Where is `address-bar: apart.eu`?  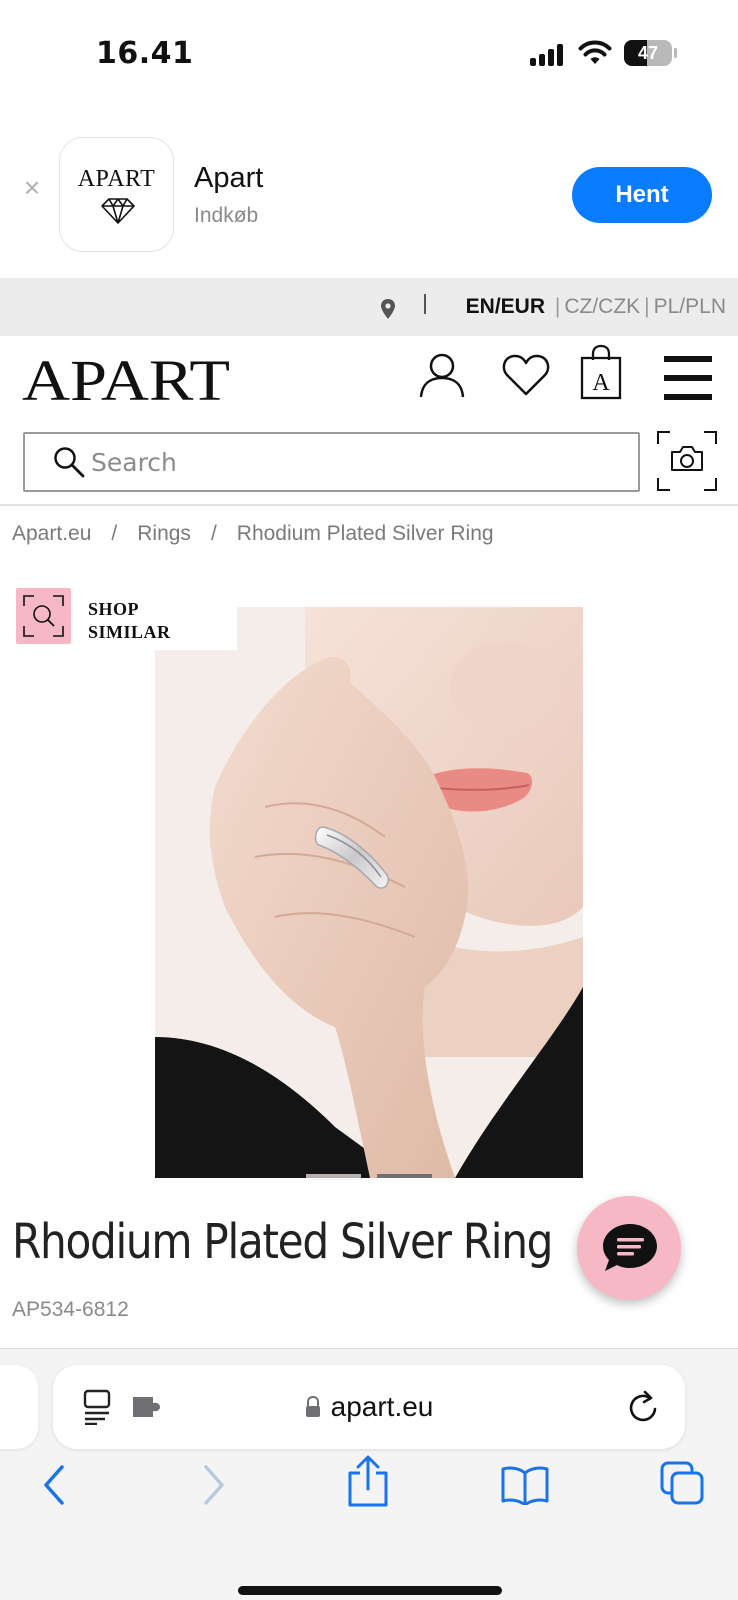 address-bar: apart.eu is located at coordinates (369, 1407).